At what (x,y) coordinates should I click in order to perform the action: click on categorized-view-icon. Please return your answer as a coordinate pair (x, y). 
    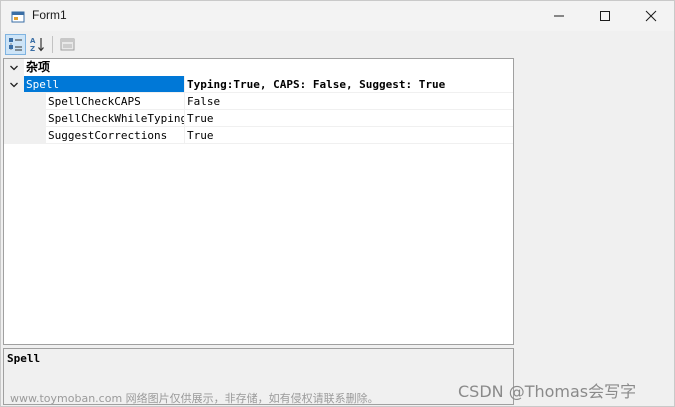
    Looking at the image, I should click on (15, 44).